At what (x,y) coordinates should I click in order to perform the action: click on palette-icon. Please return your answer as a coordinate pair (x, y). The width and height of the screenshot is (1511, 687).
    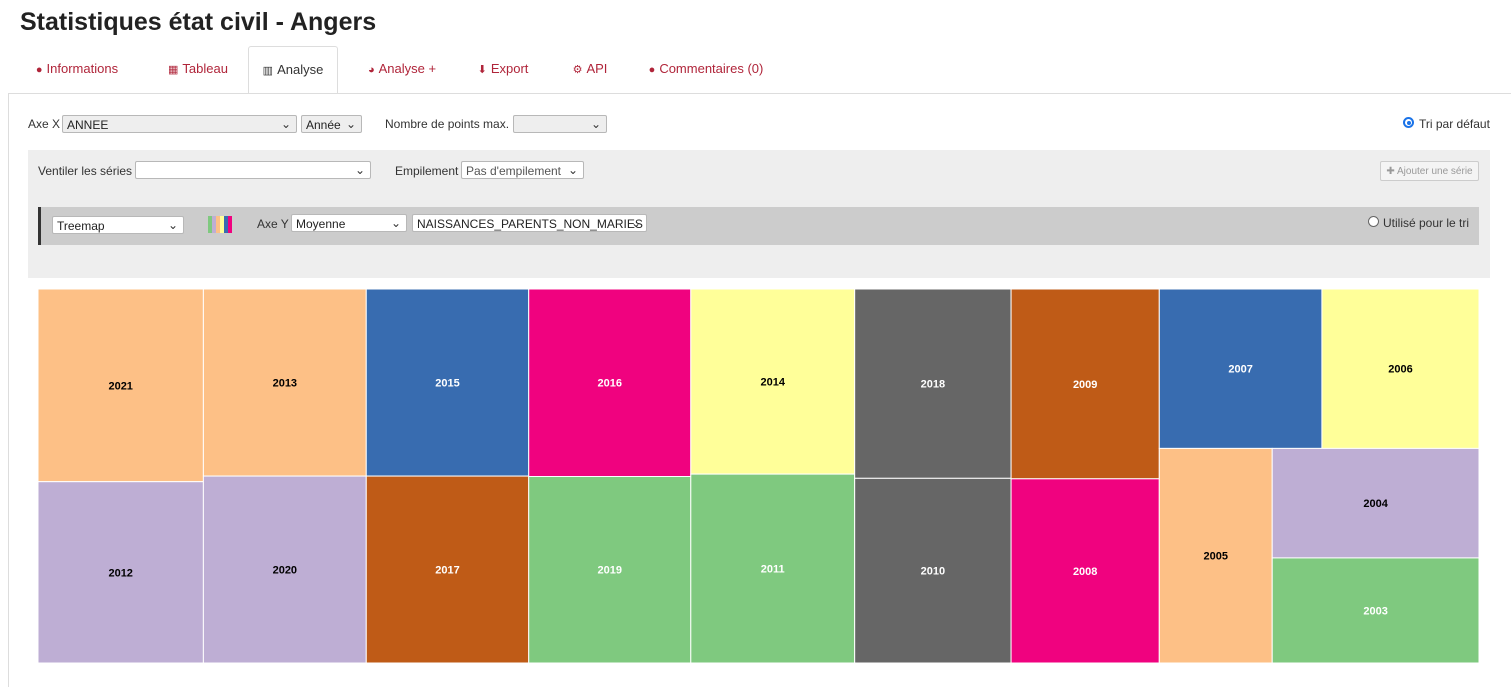
    Looking at the image, I should click on (221, 224).